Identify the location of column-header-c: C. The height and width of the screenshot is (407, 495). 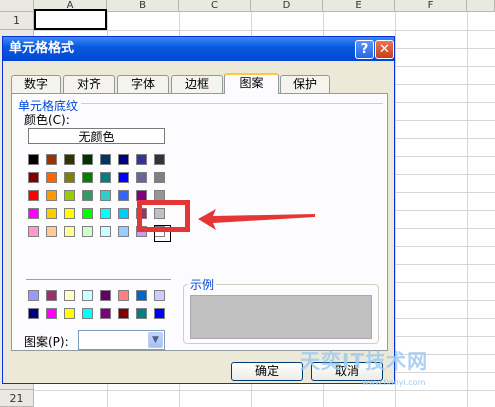
(215, 6).